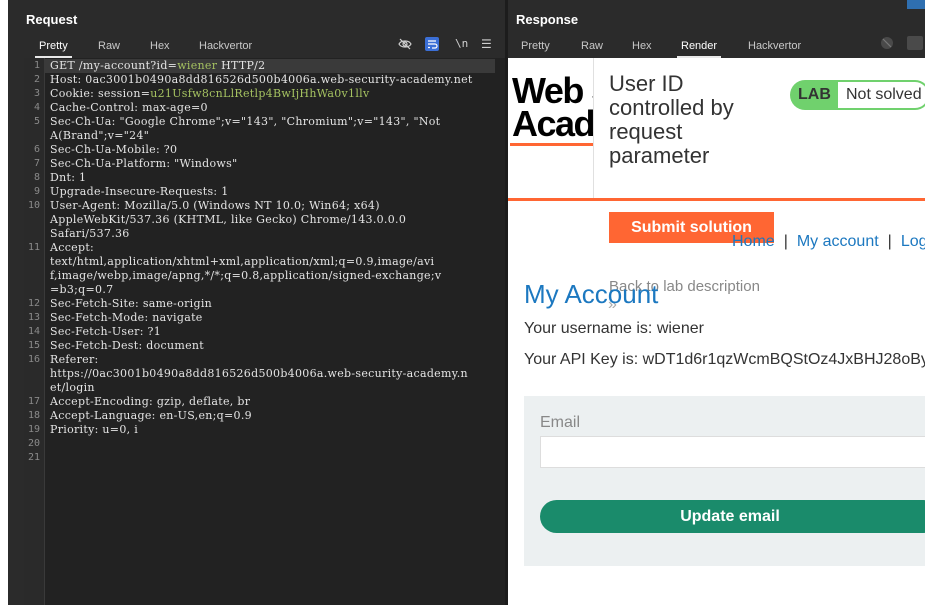  I want to click on response-title: Response, so click(547, 19).